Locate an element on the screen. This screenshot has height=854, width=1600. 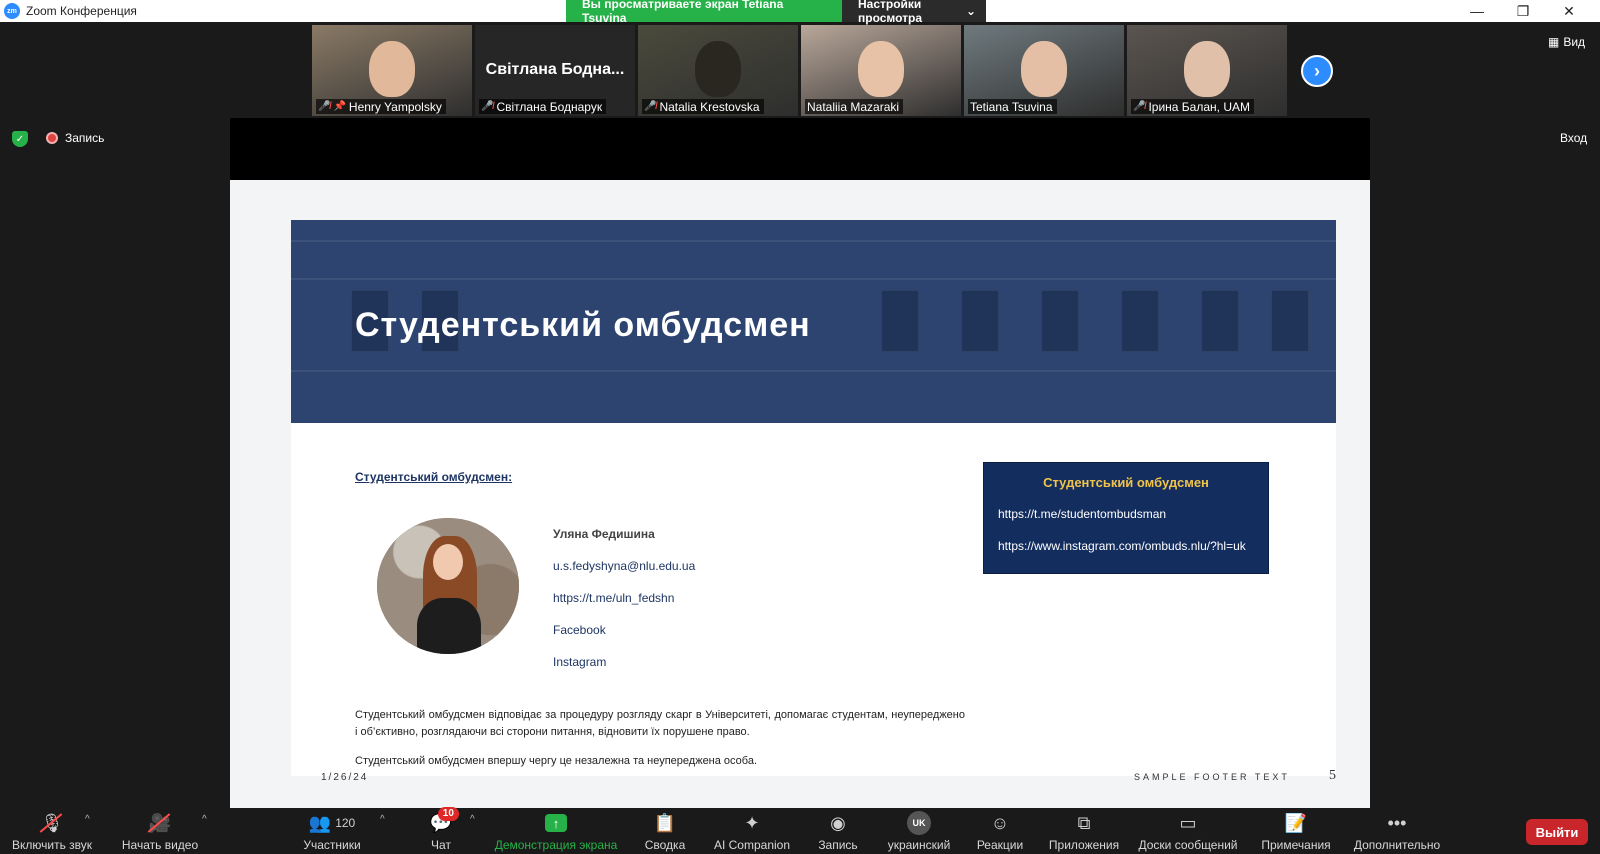
shield-icon: ✓ is located at coordinates (20, 139).